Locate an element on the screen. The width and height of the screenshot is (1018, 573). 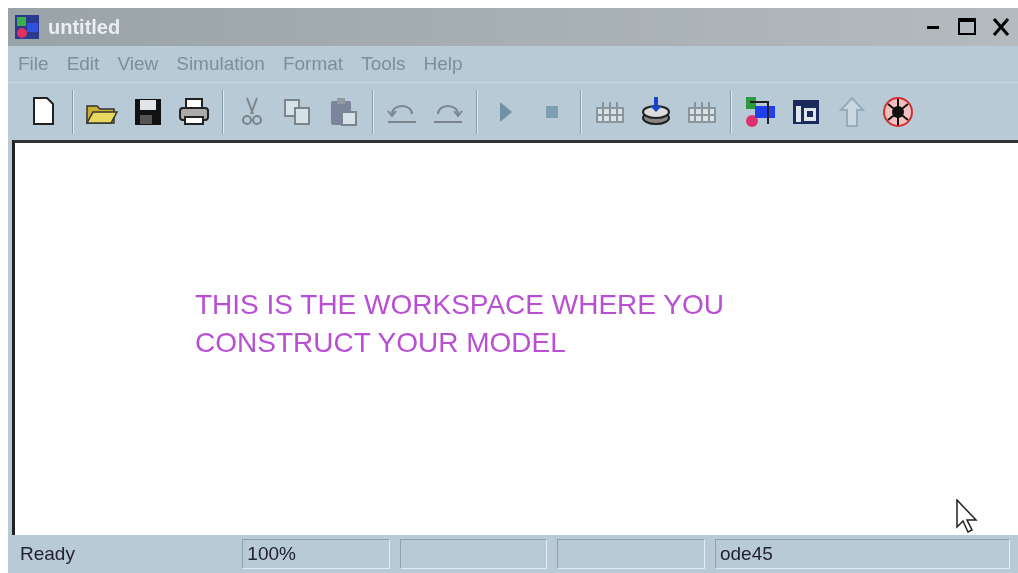
menu-item: Format is located at coordinates (316, 64).